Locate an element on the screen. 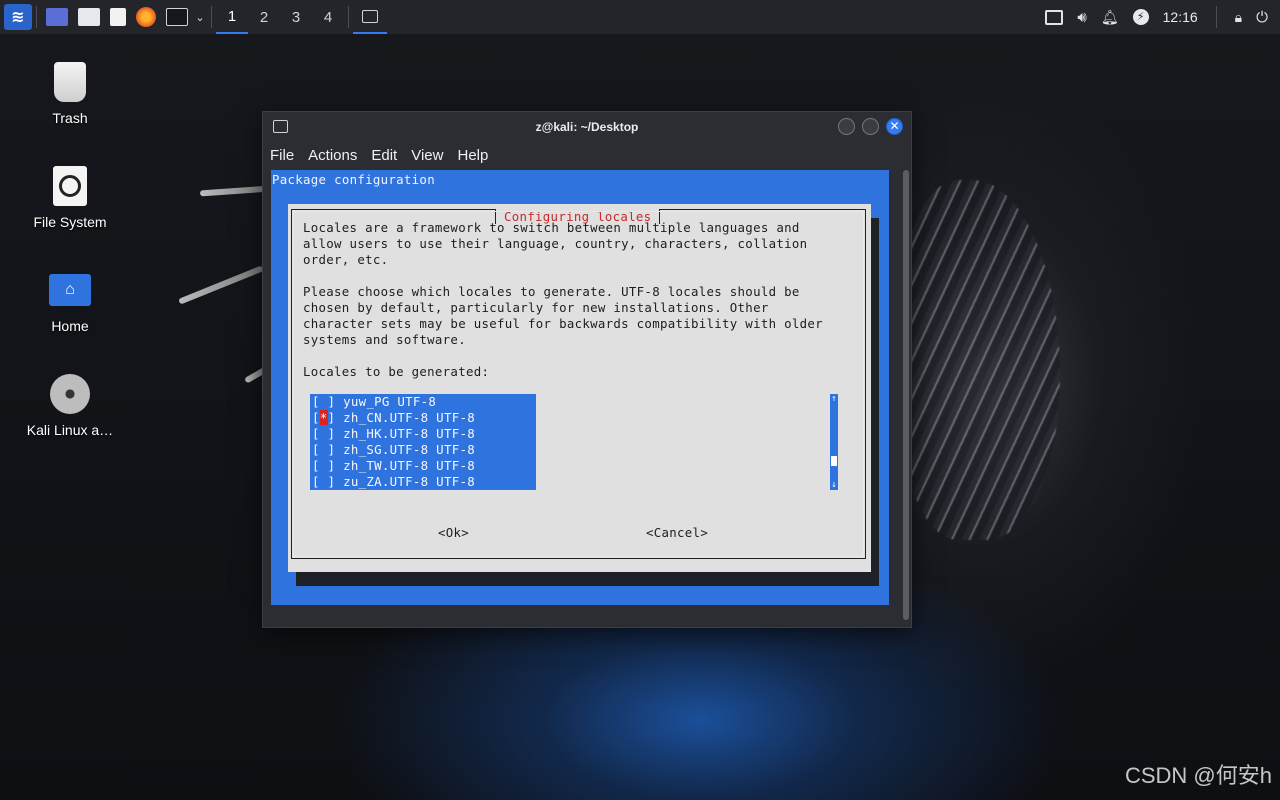  firefox-icon is located at coordinates (146, 17).